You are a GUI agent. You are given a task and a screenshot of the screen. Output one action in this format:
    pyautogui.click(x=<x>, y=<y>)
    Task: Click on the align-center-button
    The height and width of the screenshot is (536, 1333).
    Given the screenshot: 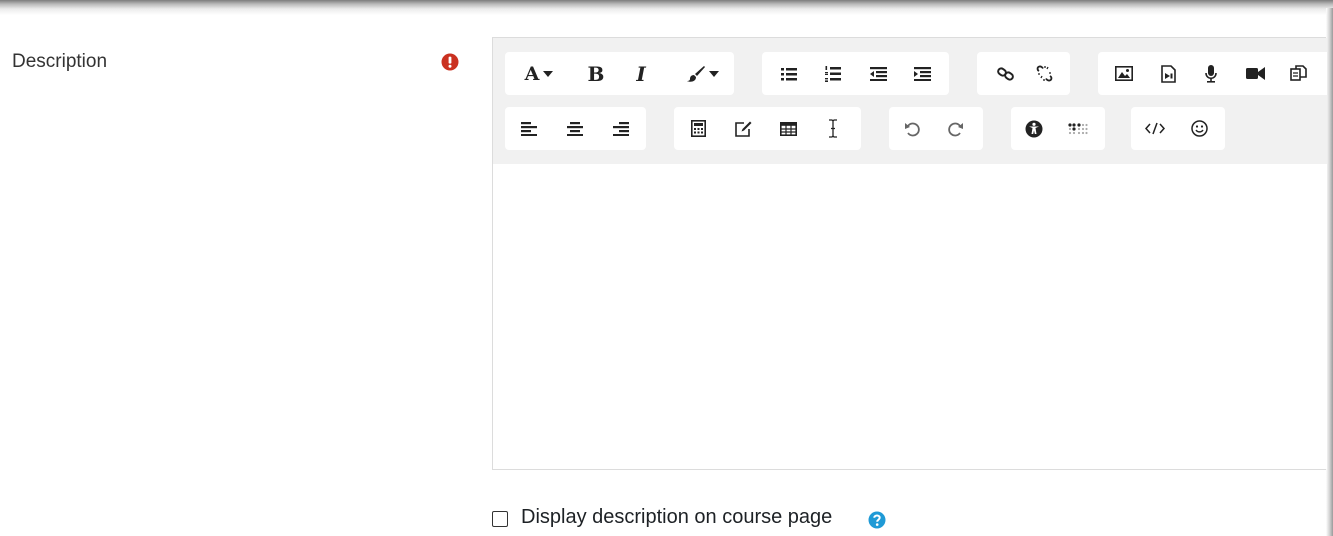 What is the action you would take?
    pyautogui.click(x=575, y=128)
    